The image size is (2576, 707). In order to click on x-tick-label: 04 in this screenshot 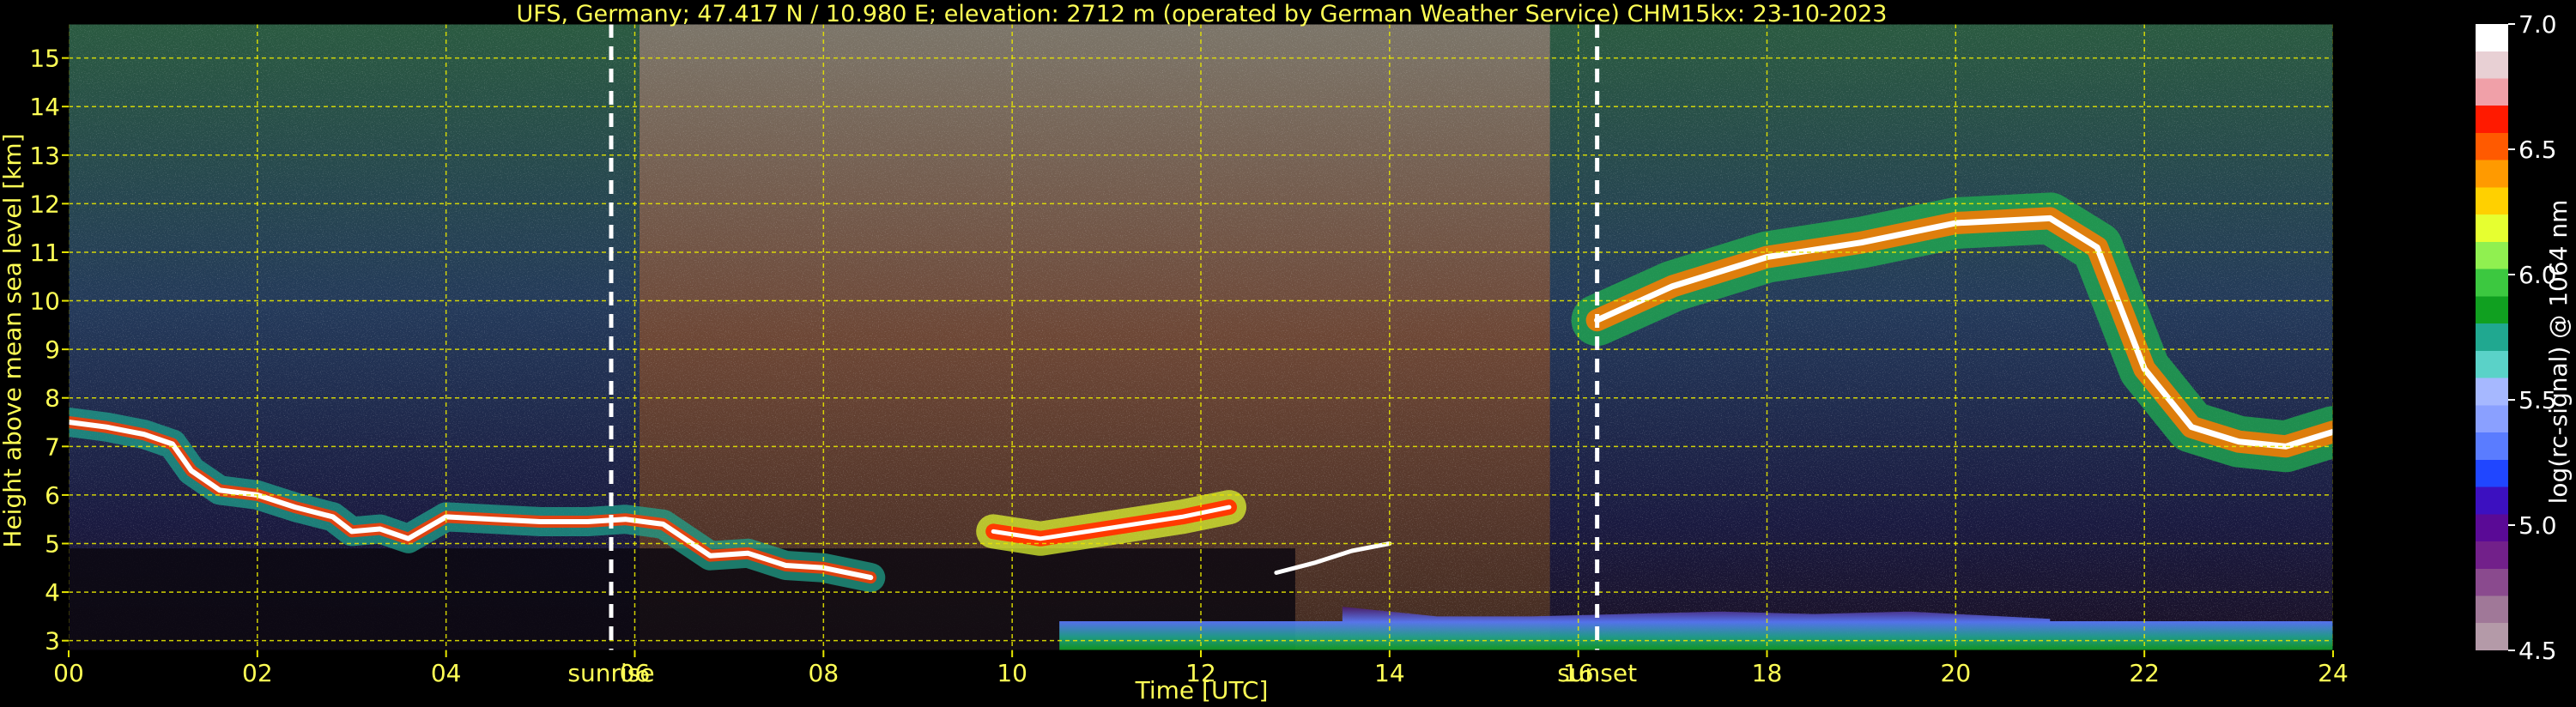, I will do `click(446, 673)`.